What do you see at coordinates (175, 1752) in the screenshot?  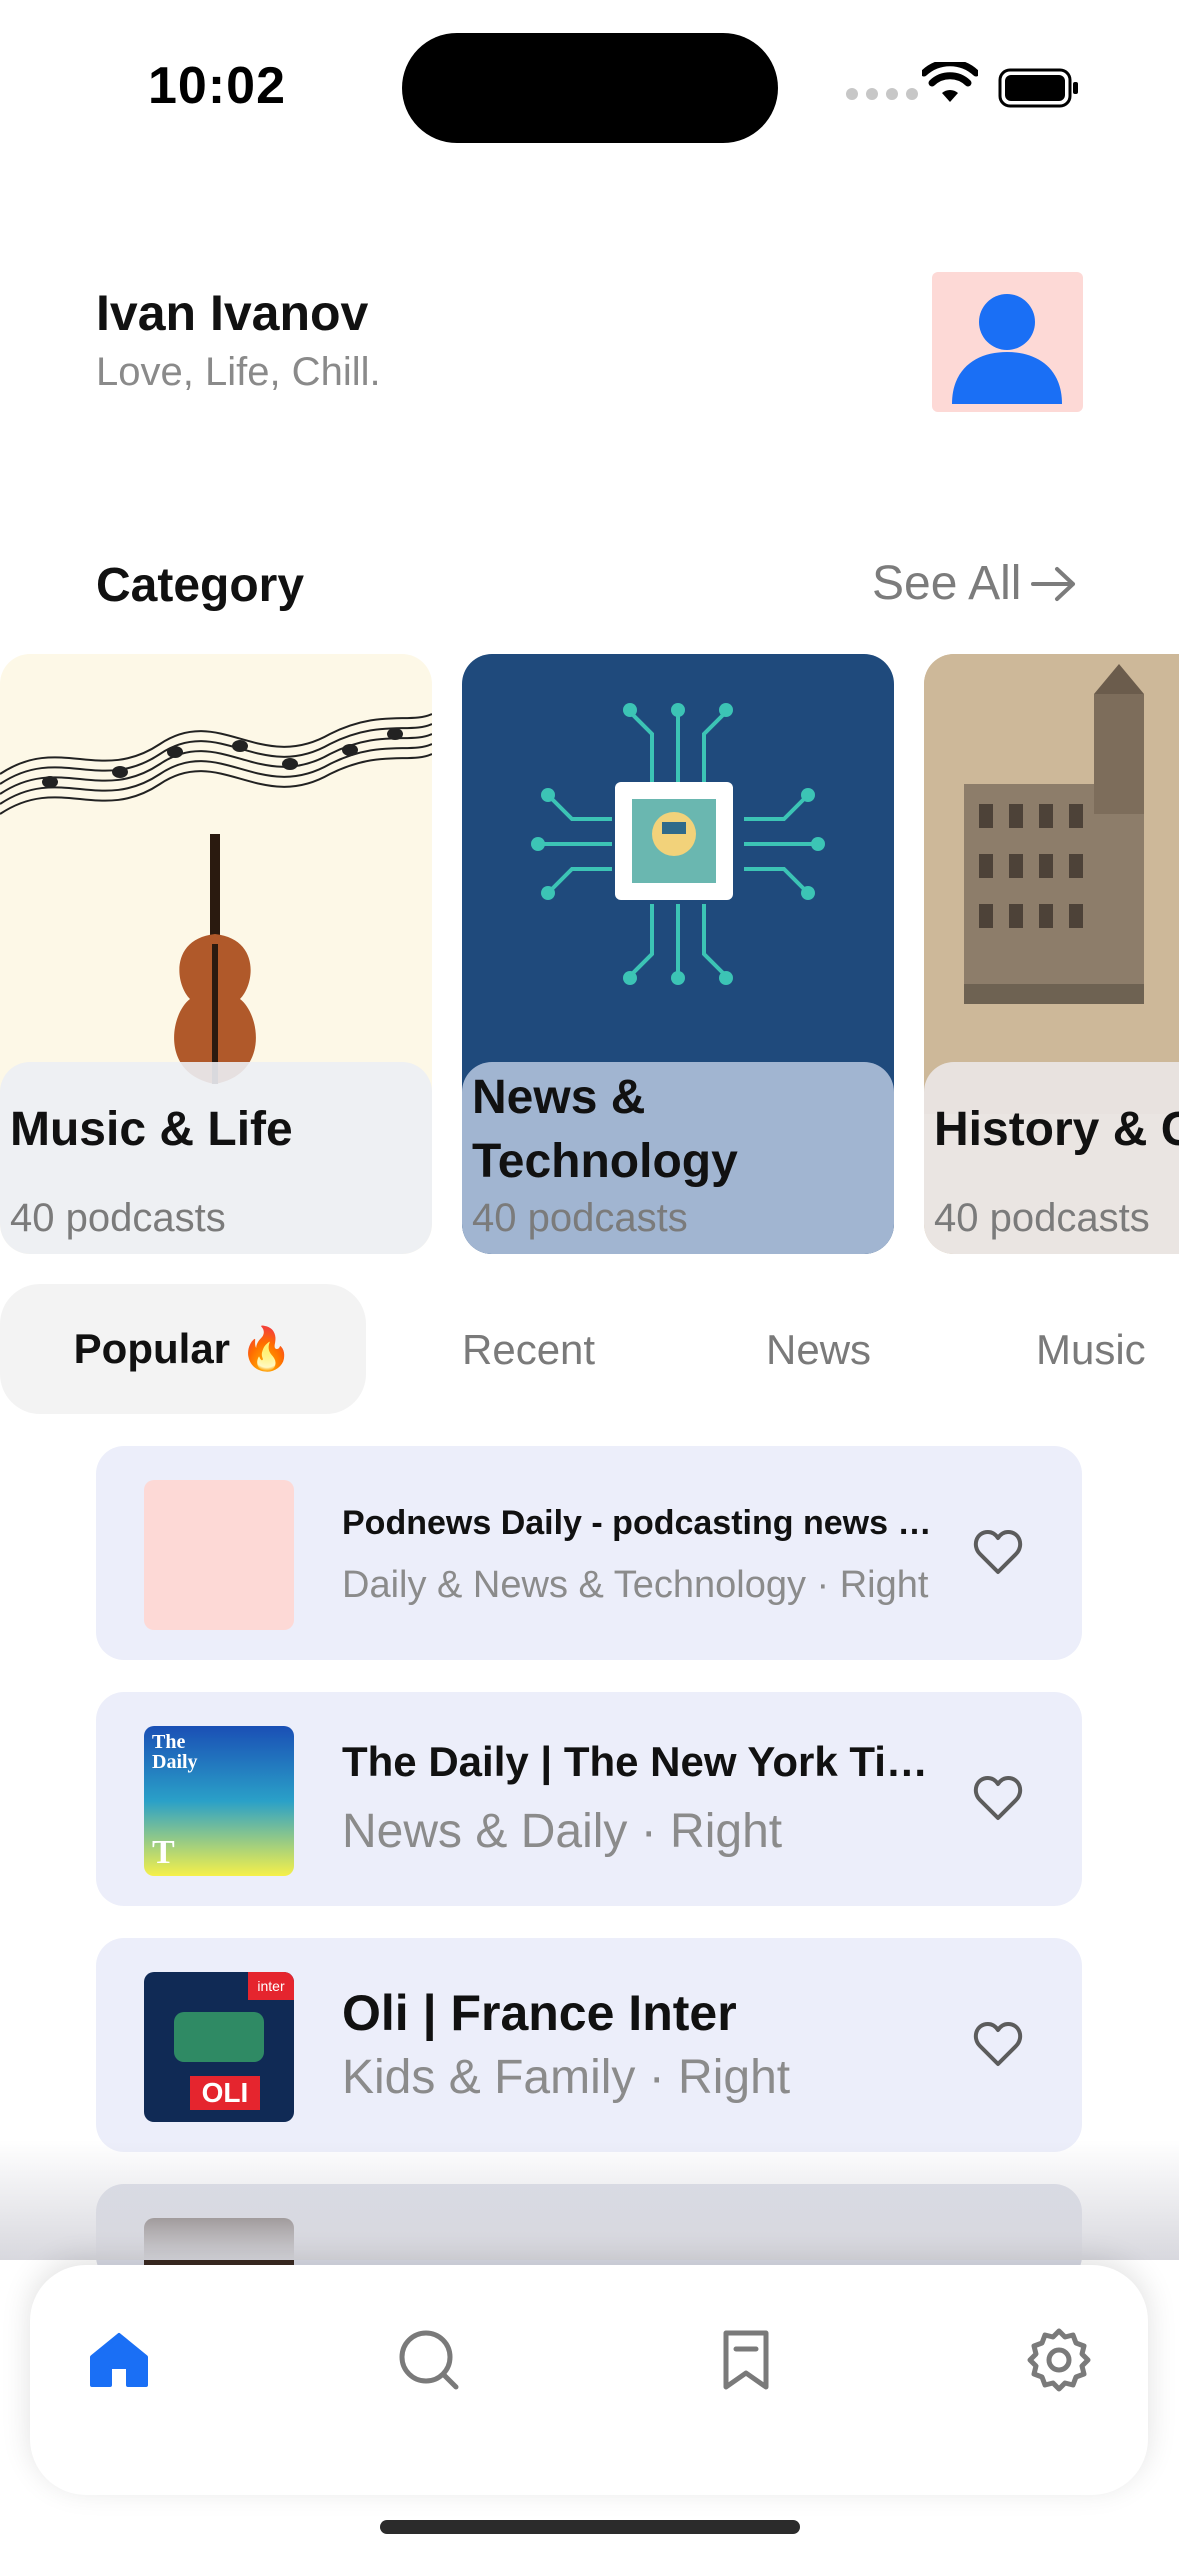 I see `artwork-text: The Daily` at bounding box center [175, 1752].